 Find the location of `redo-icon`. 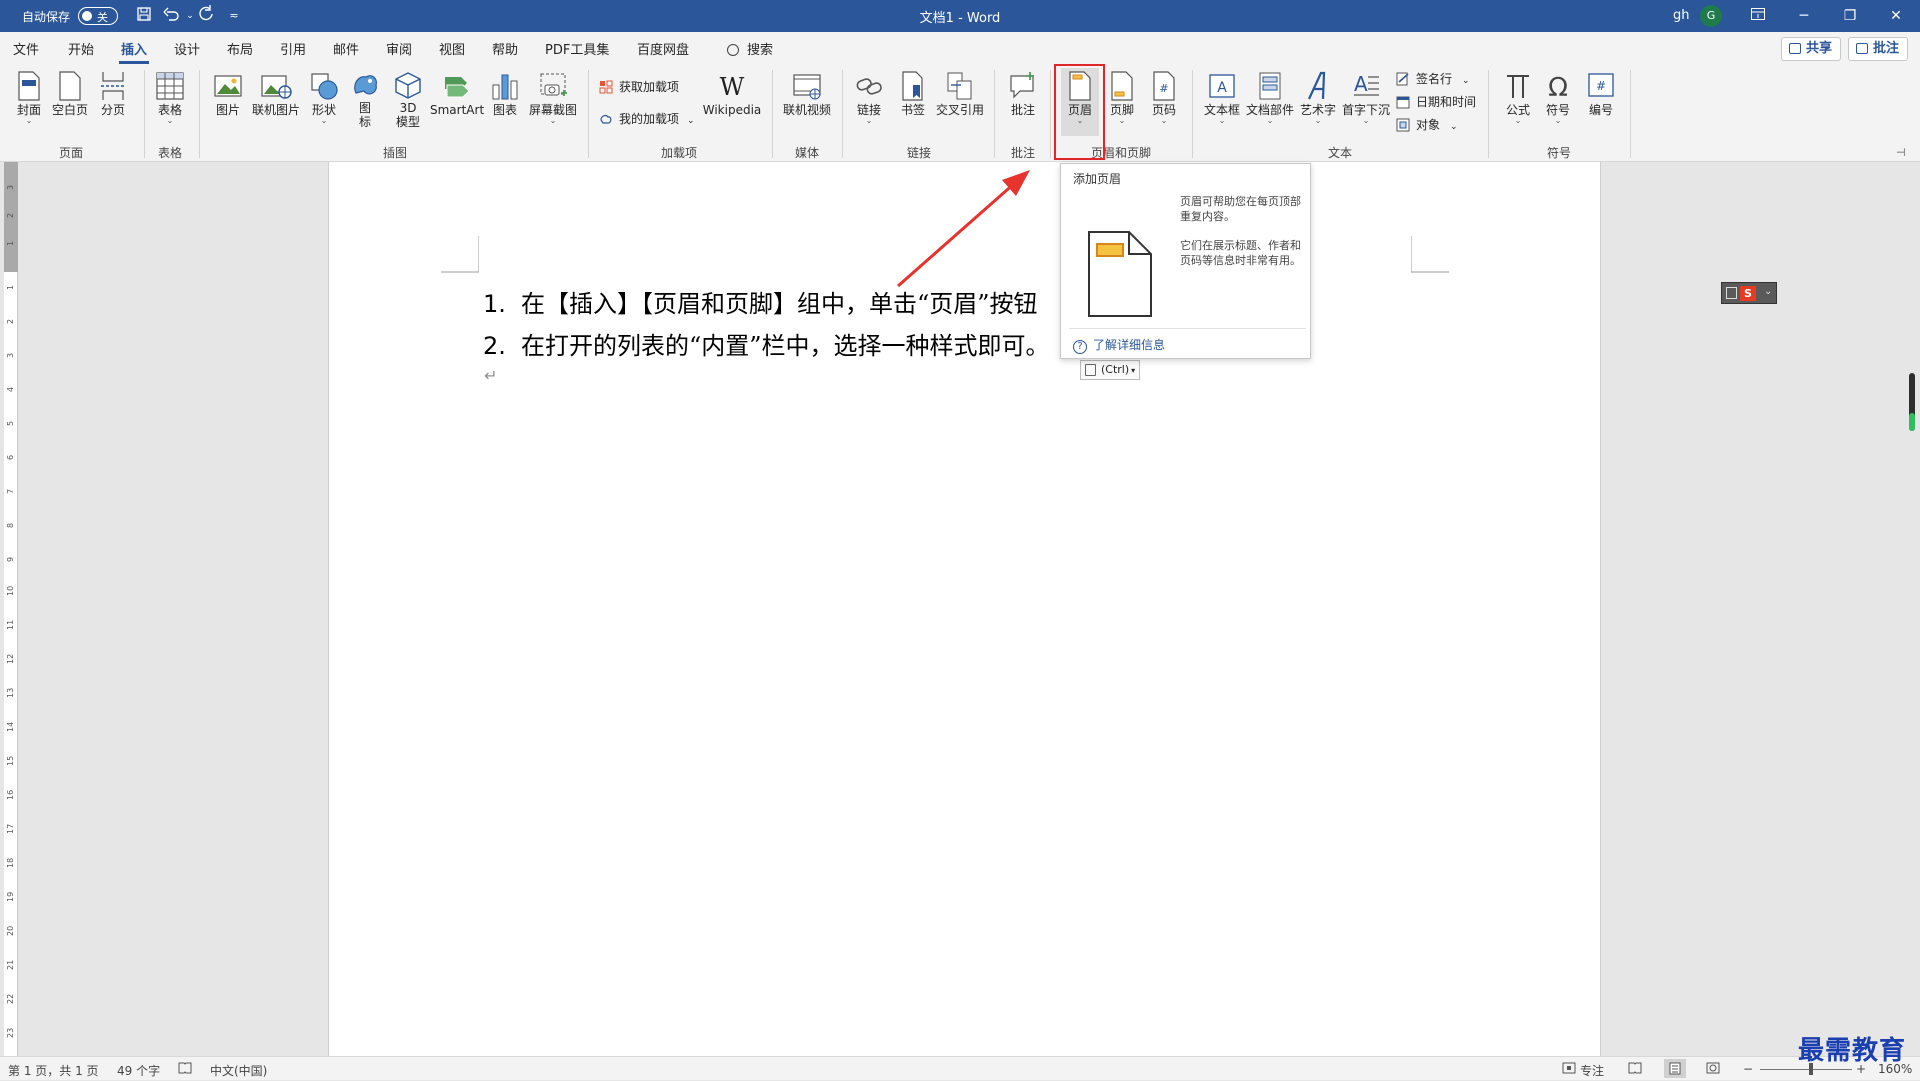

redo-icon is located at coordinates (206, 16).